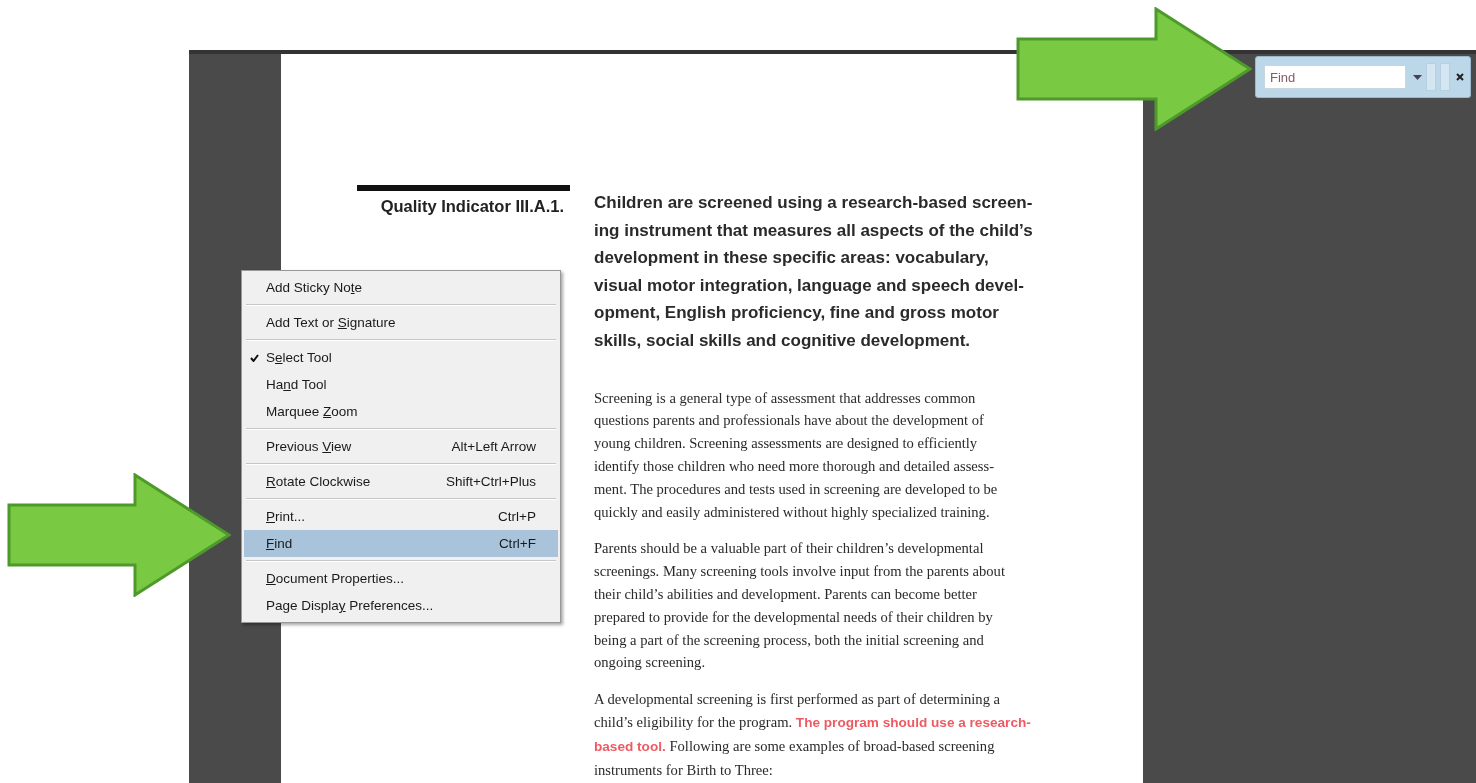 The height and width of the screenshot is (783, 1476). Describe the element at coordinates (799, 606) in the screenshot. I see `body-paragraph: Parents should be a valuable part of their children’s developmental screenings. Many screening tools involve input from the parents about their child’s abilities and development. Parents can become better prepared to provide for the developmental needs of their children by being a part of the screening process, both the initial screening and ongoing screening.` at that location.